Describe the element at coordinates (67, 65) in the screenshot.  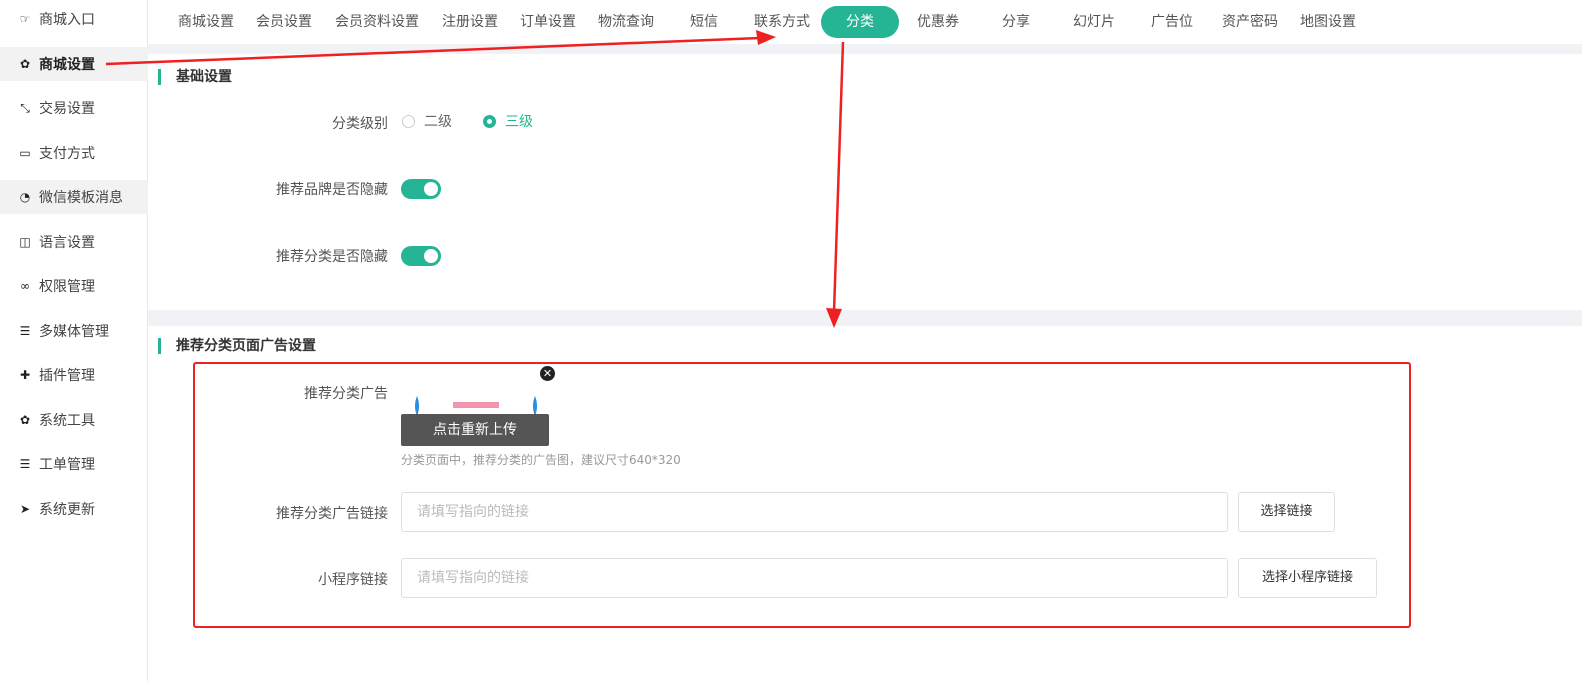
I see `sidebar-item-label: 商城设置` at that location.